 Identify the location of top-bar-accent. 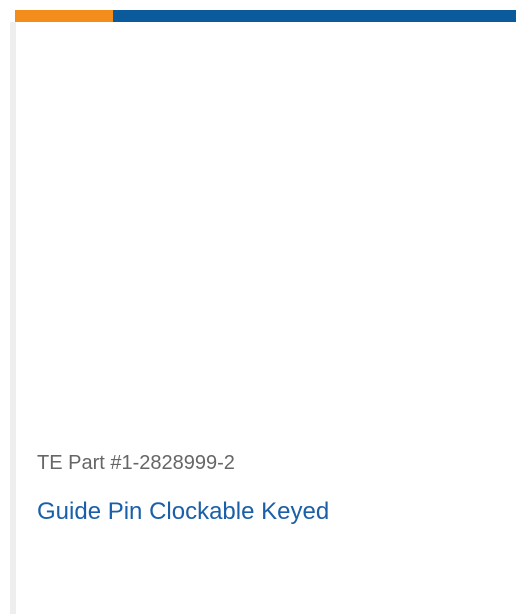
(64, 16).